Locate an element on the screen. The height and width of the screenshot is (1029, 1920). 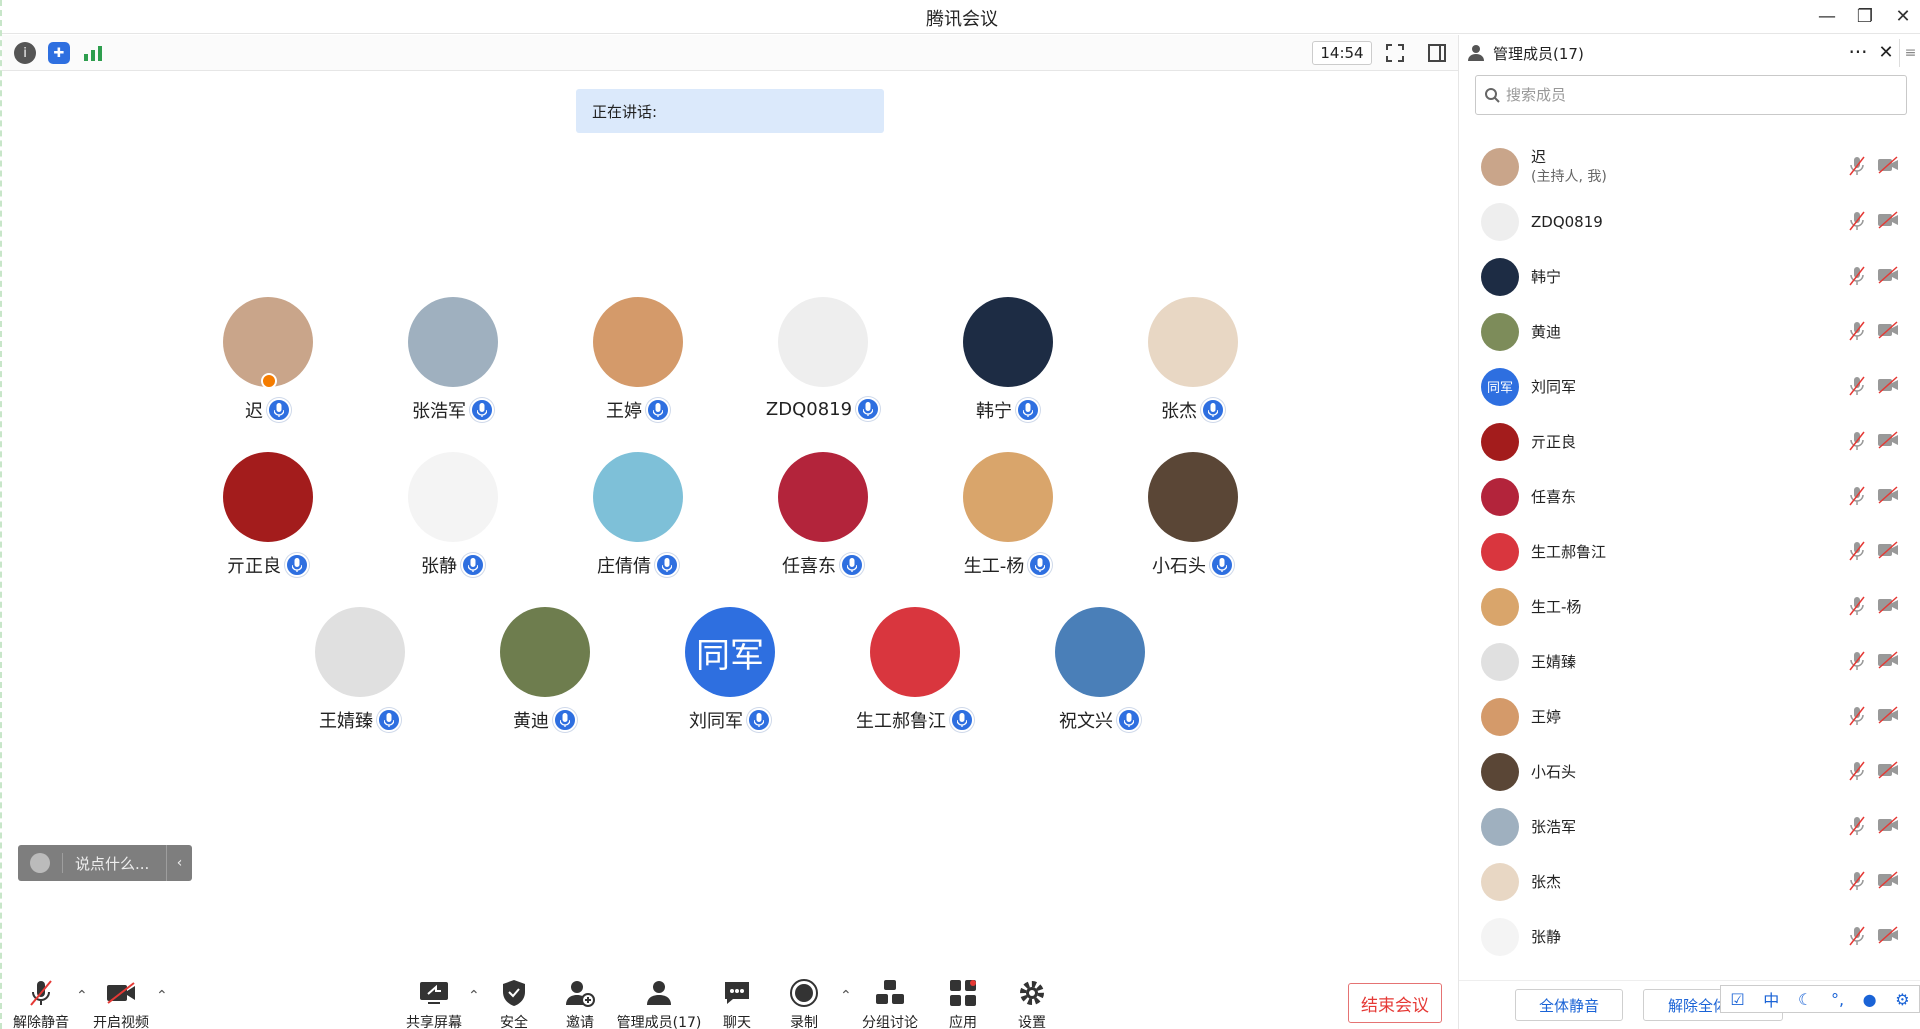
manage-members-button: 管理成员(17) is located at coordinates (659, 1003).